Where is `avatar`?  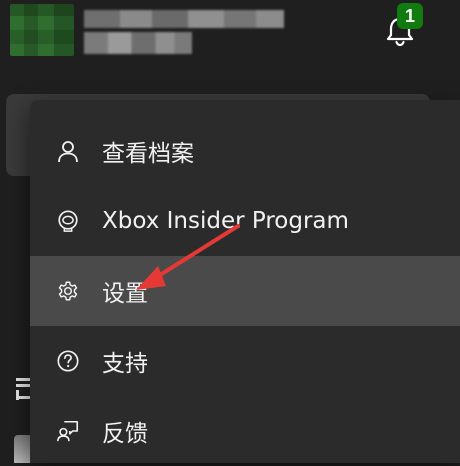 avatar is located at coordinates (42, 30).